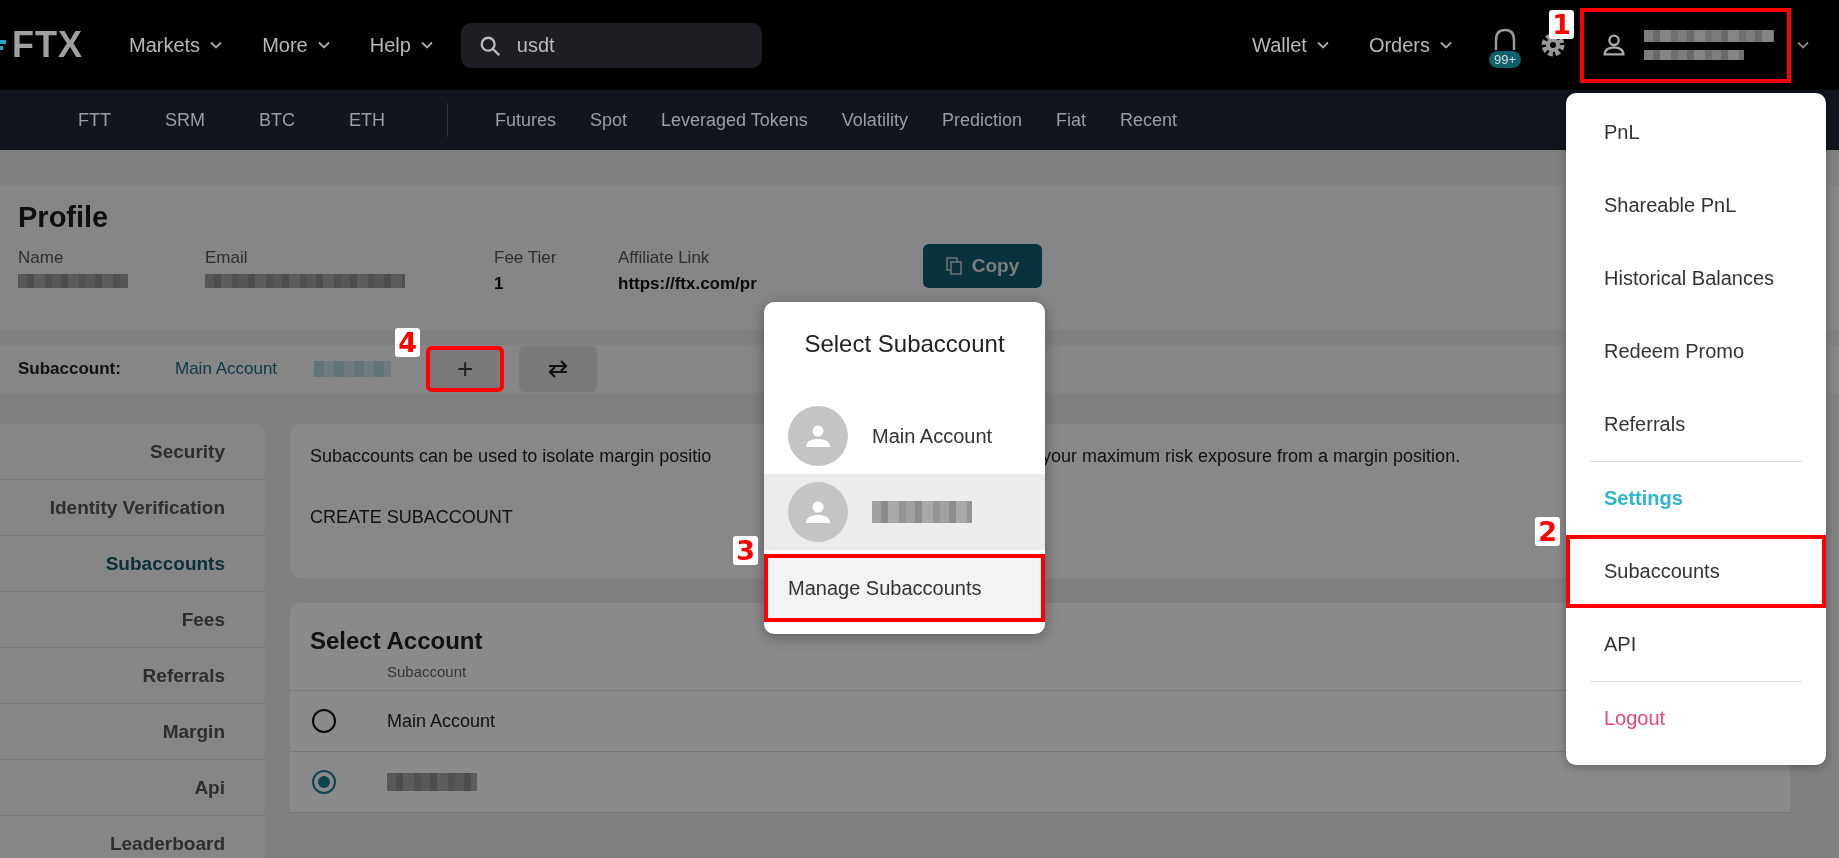  Describe the element at coordinates (63, 217) in the screenshot. I see `page-title: Profile` at that location.